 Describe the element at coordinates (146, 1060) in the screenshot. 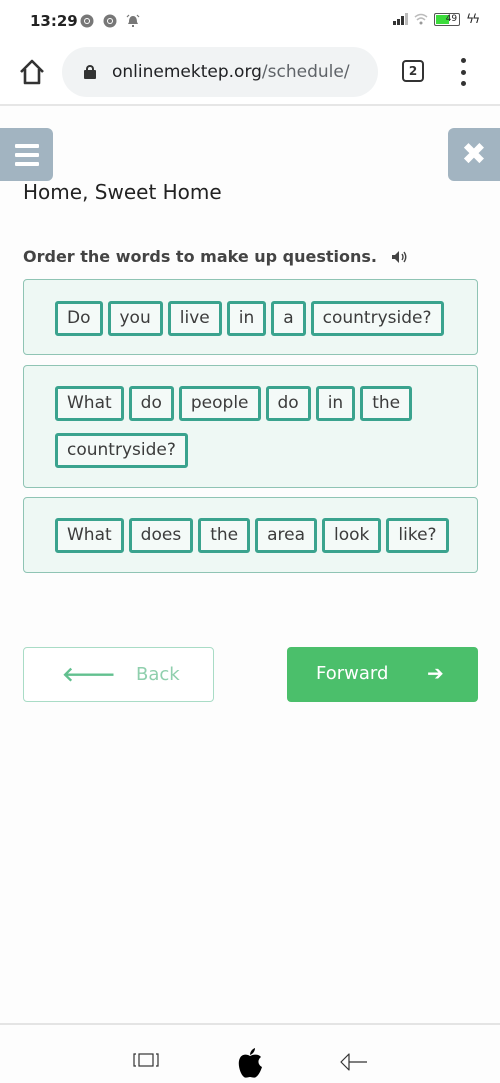

I see `recent-apps-icon` at that location.